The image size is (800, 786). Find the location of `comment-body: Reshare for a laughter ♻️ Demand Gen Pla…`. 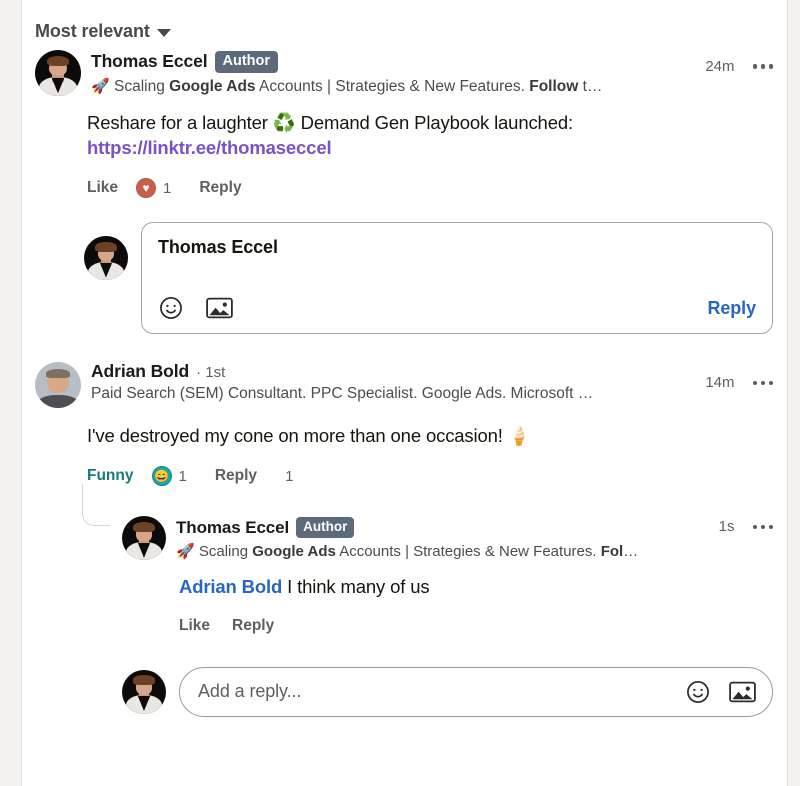

comment-body: Reshare for a laughter ♻️ Demand Gen Pla… is located at coordinates (387, 135).